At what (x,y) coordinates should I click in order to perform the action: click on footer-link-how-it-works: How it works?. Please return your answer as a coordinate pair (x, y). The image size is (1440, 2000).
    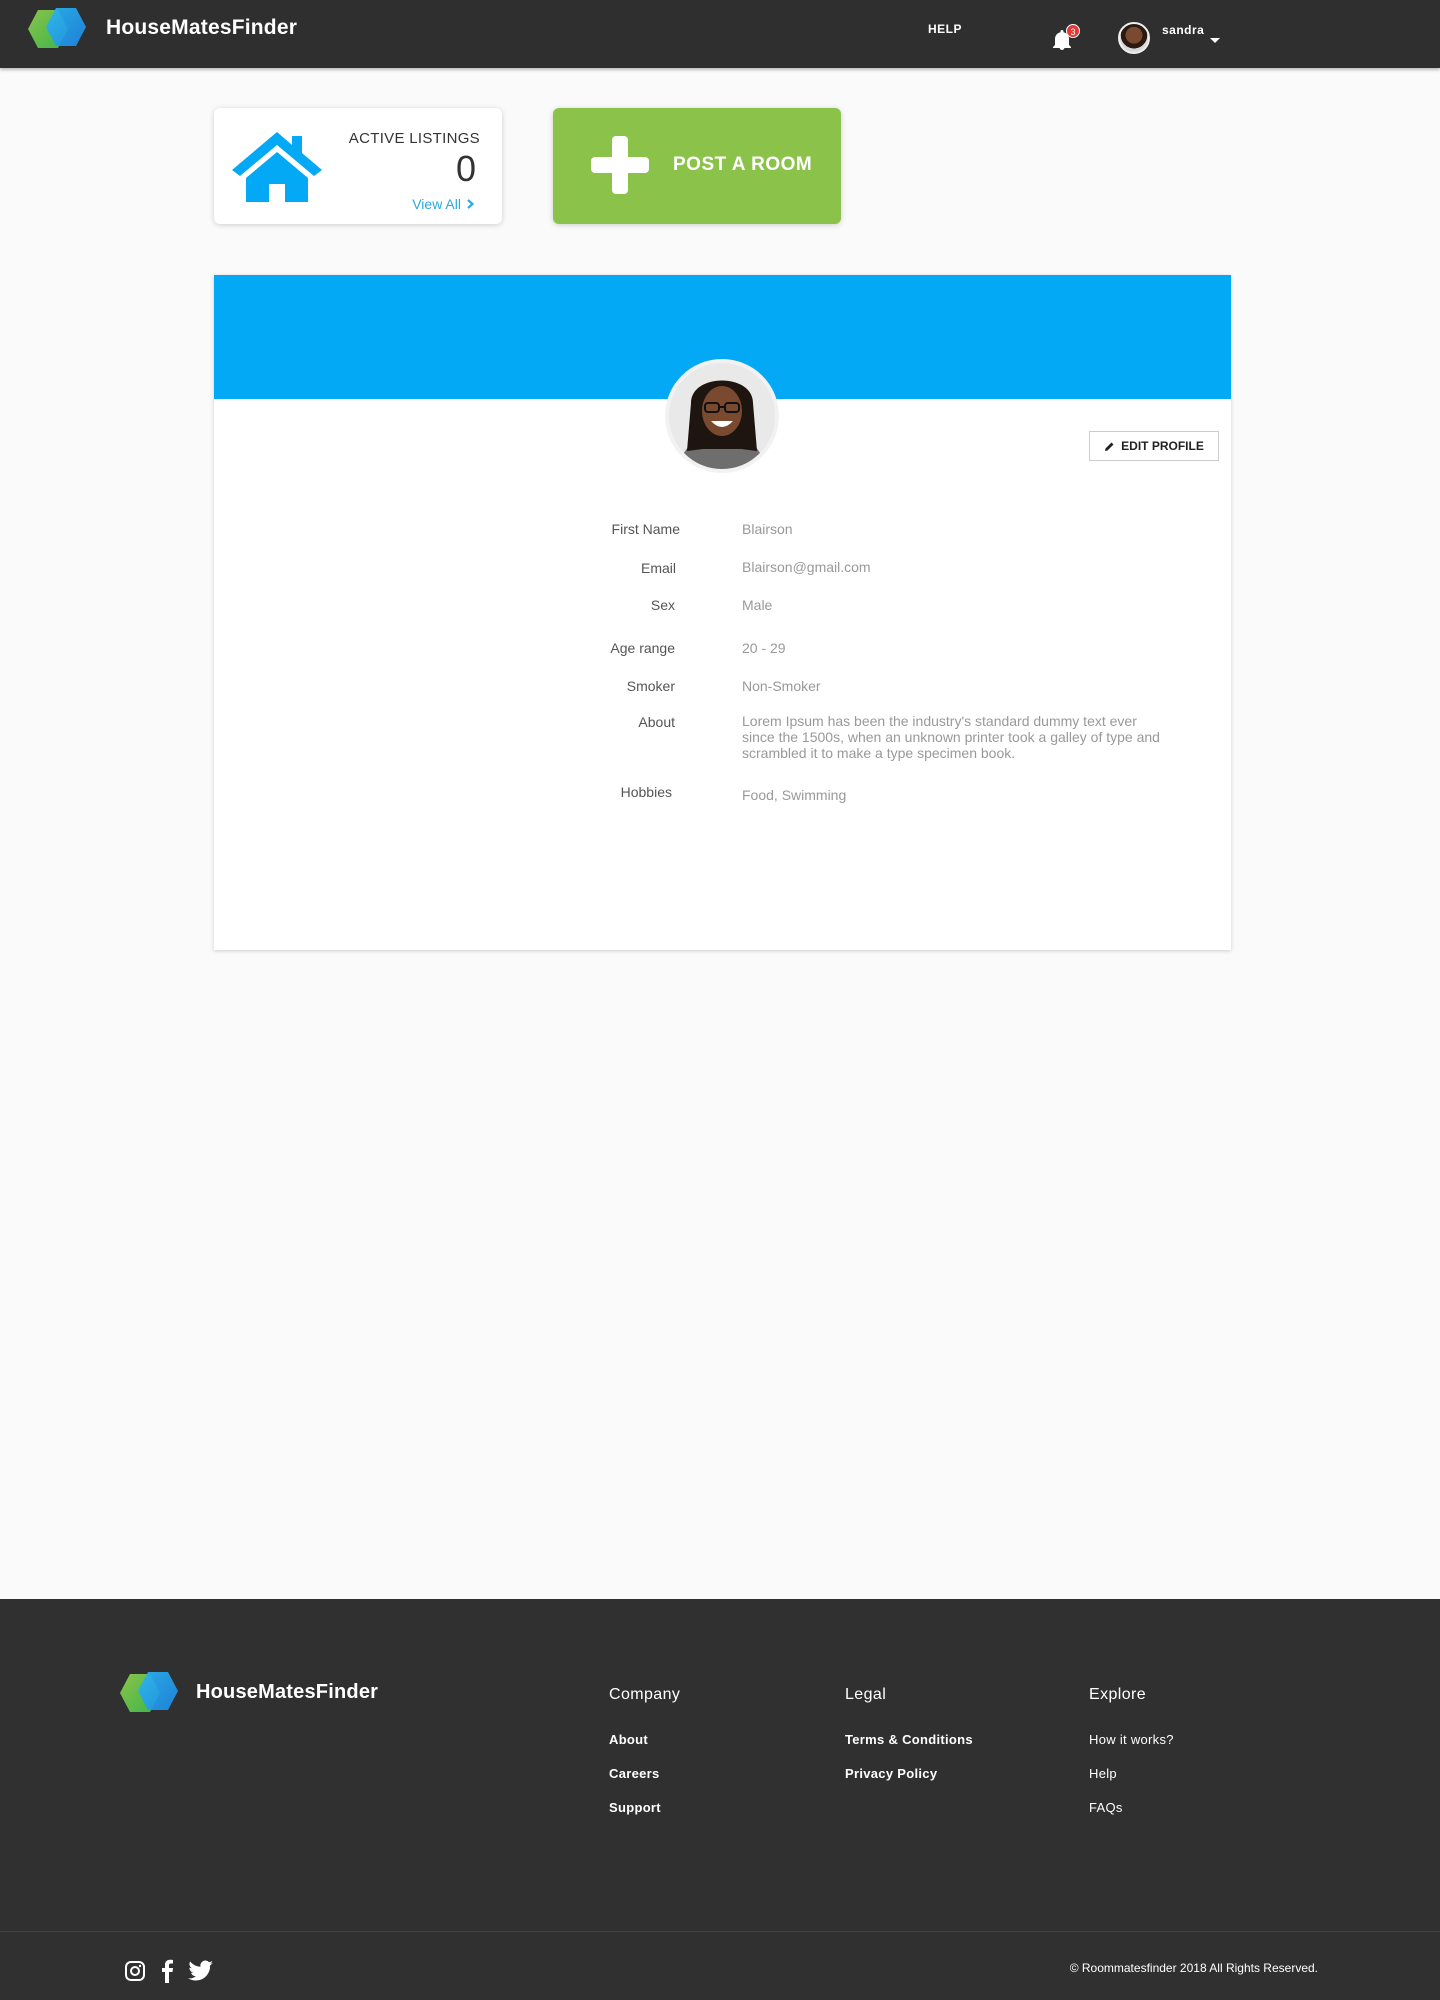
    Looking at the image, I should click on (1131, 1739).